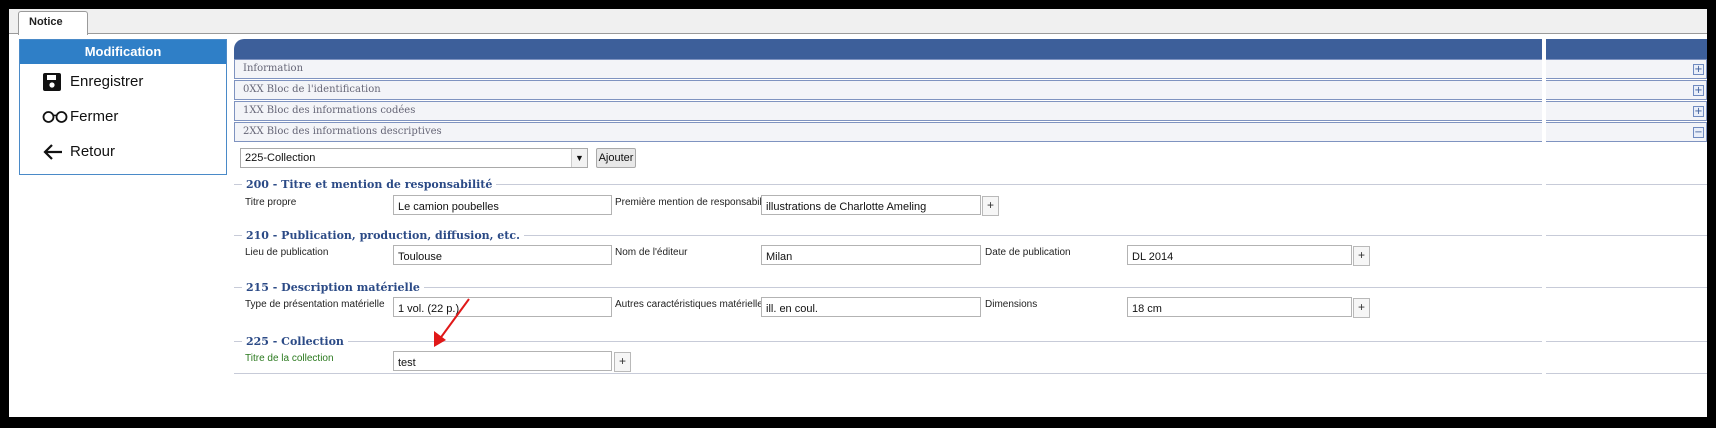 The image size is (1716, 428). Describe the element at coordinates (579, 158) in the screenshot. I see `chevron-down-icon: ▼` at that location.